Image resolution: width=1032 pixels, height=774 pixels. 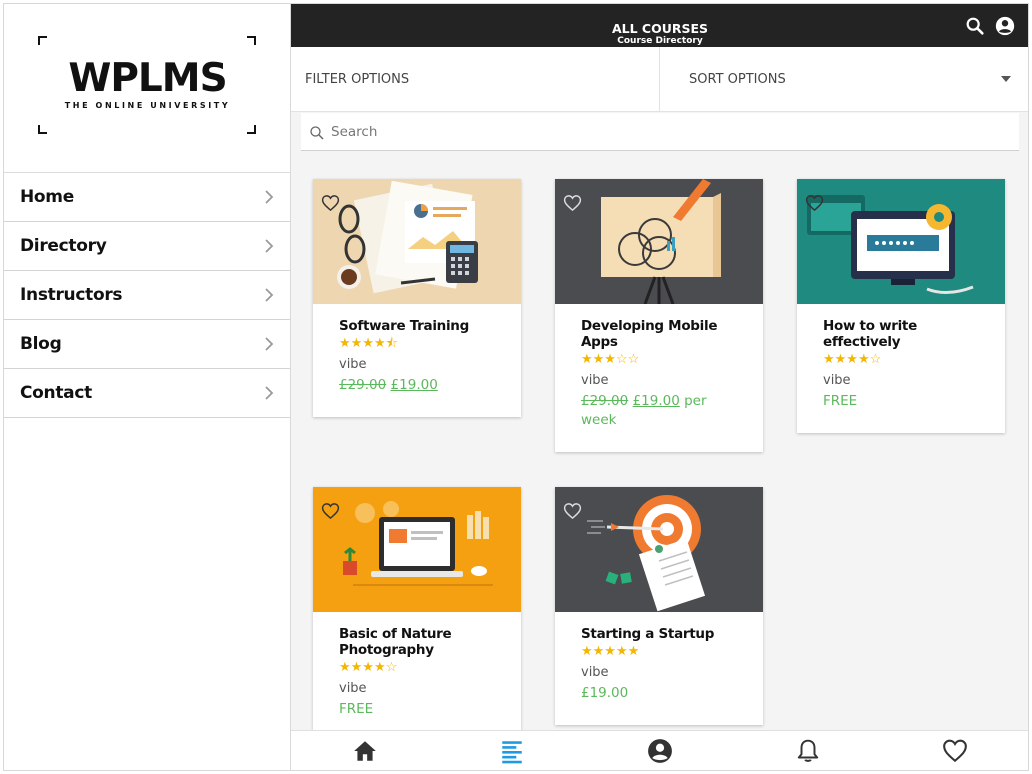 I want to click on caret-down-icon, so click(x=1006, y=79).